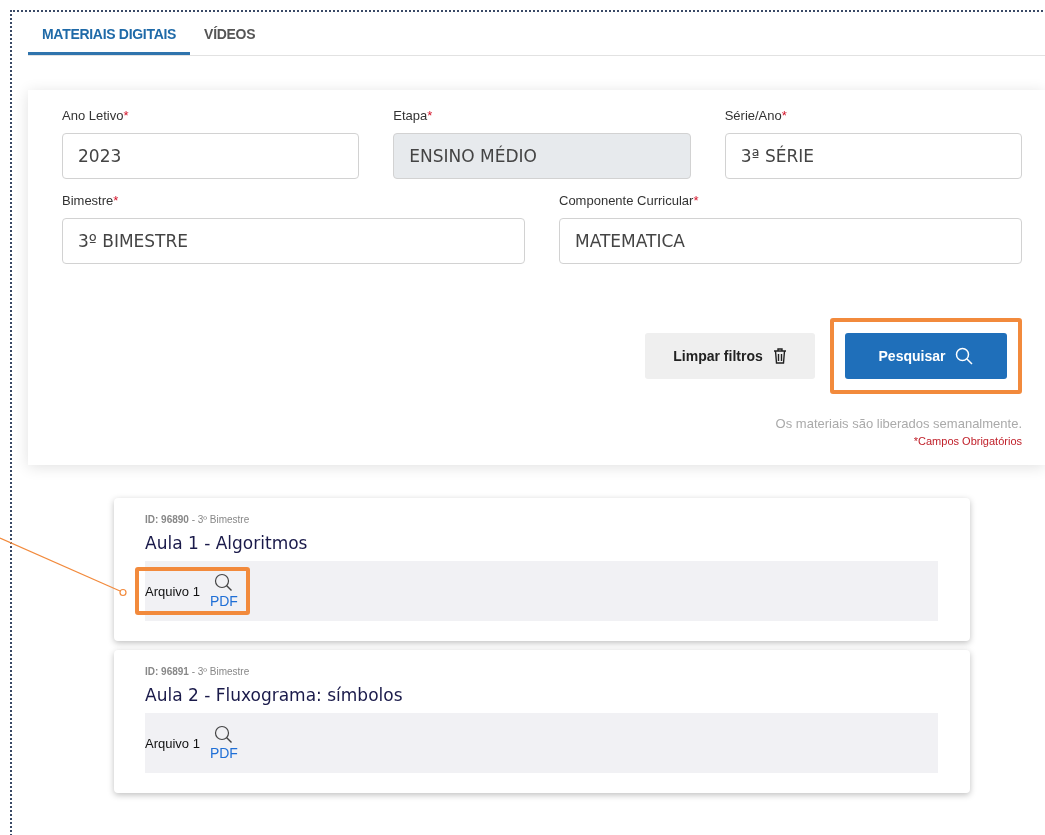 This screenshot has height=835, width=1045. Describe the element at coordinates (109, 36) in the screenshot. I see `tab: MATERIAIS DIGITAIS` at that location.